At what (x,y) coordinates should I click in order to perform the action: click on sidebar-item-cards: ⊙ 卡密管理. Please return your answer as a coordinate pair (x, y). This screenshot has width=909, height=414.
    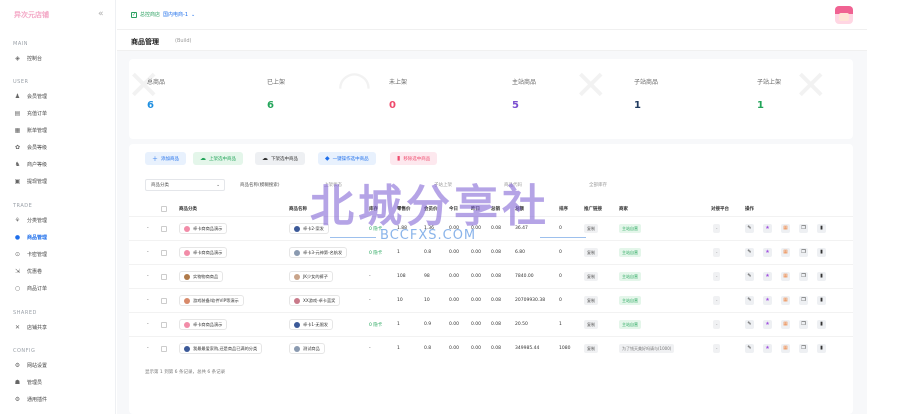
    Looking at the image, I should click on (59, 254).